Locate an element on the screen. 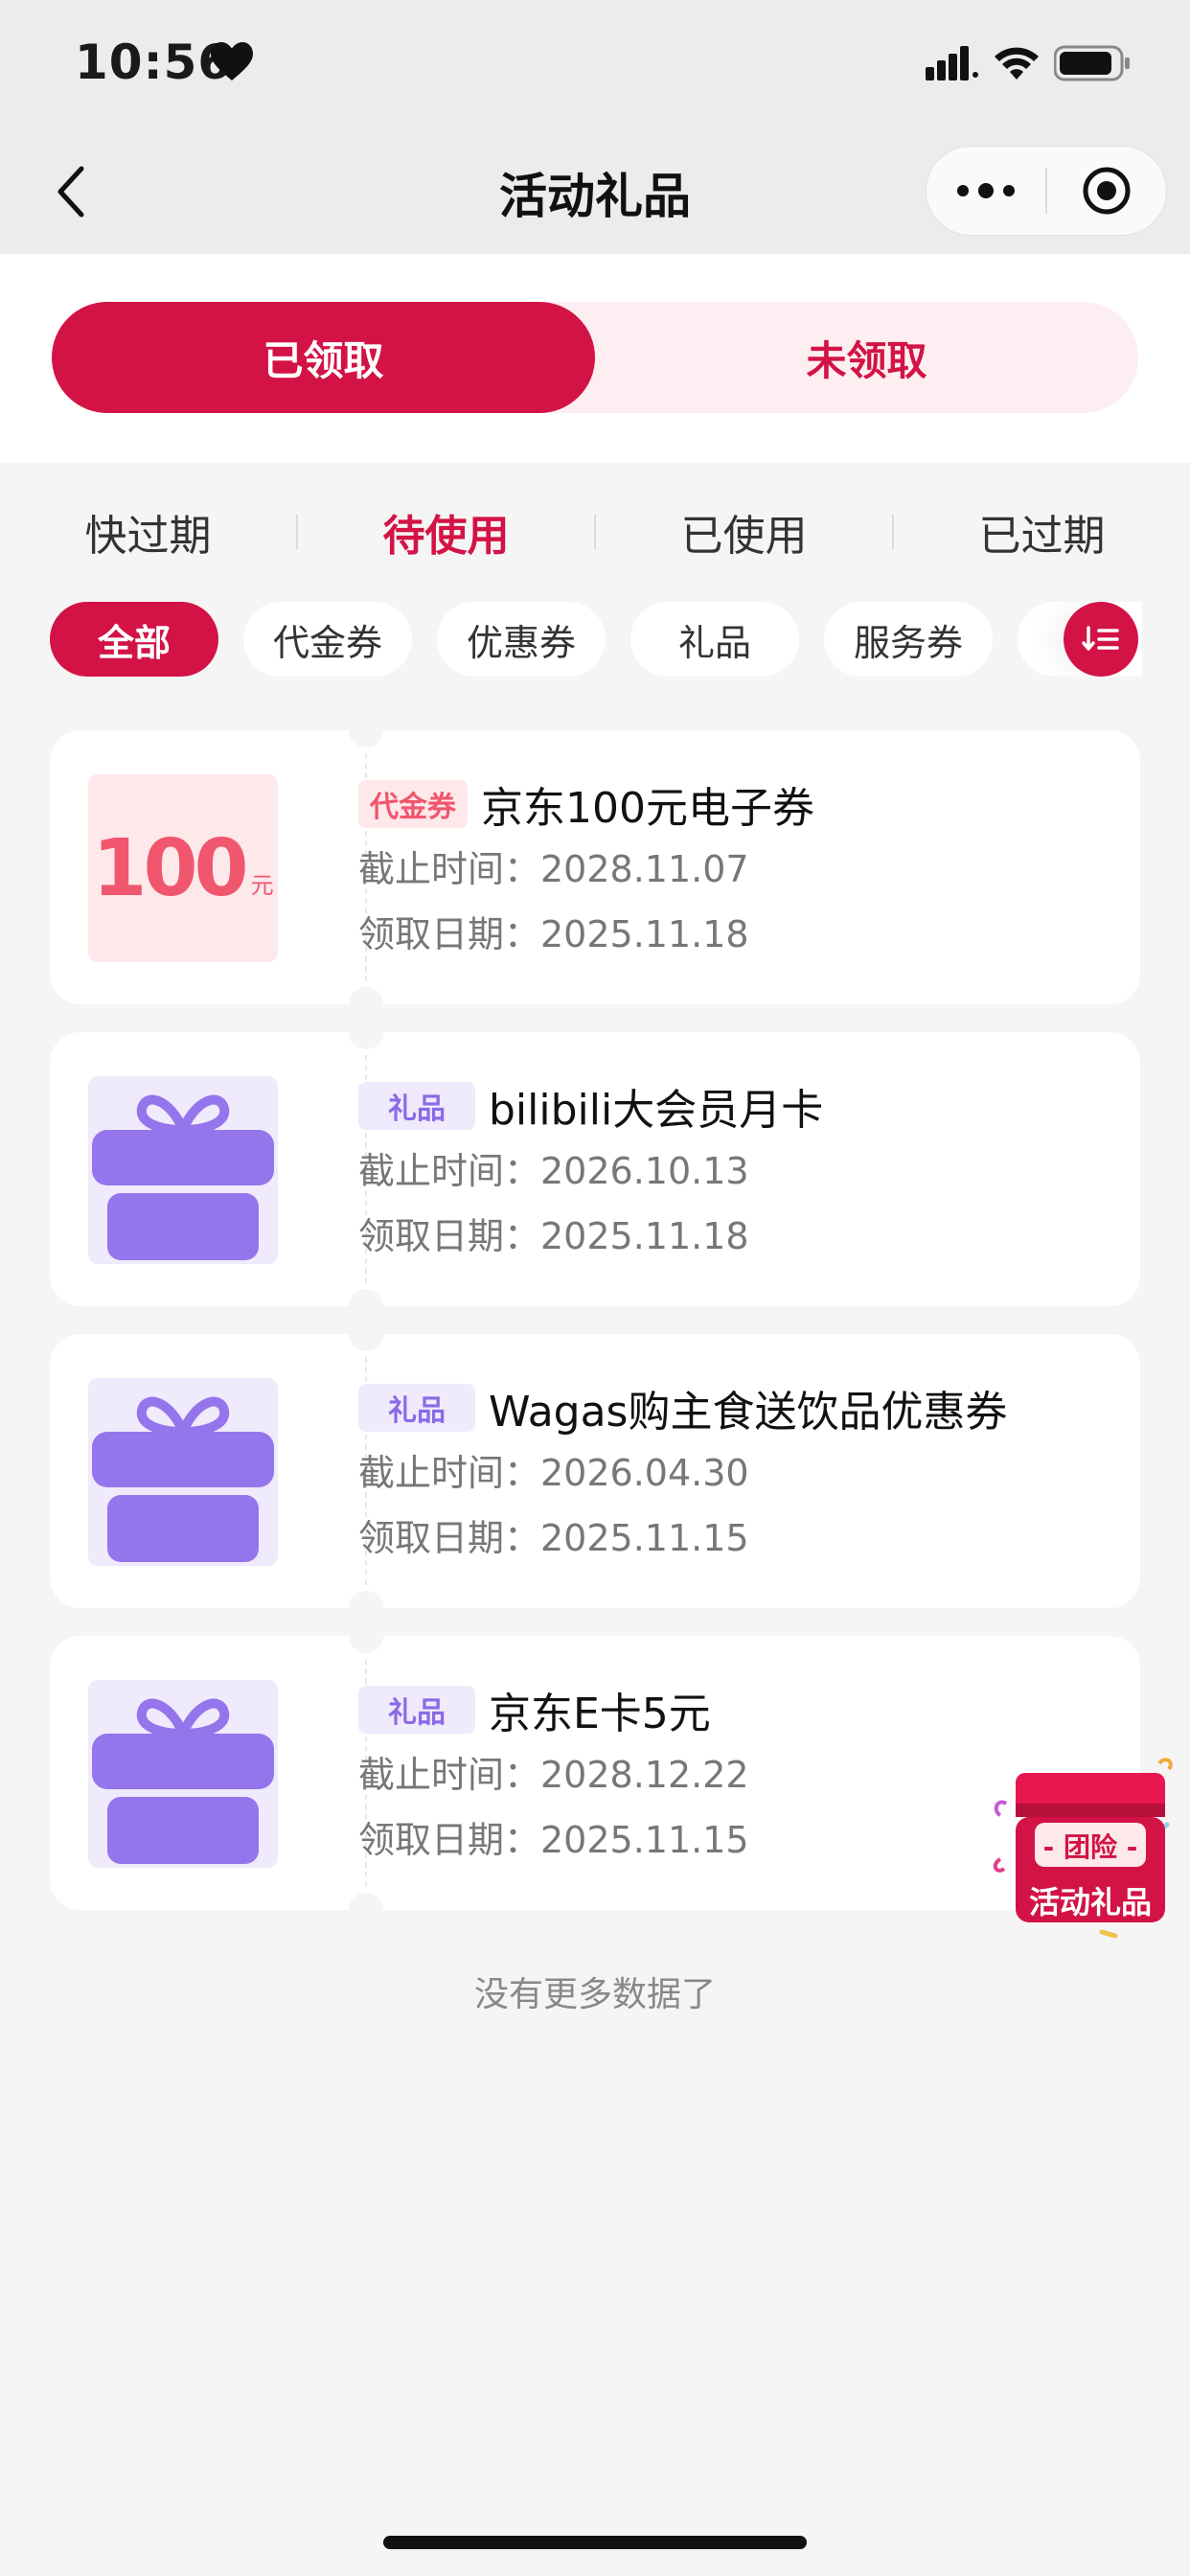 The height and width of the screenshot is (2576, 1190). chip-all: 全部 is located at coordinates (134, 639).